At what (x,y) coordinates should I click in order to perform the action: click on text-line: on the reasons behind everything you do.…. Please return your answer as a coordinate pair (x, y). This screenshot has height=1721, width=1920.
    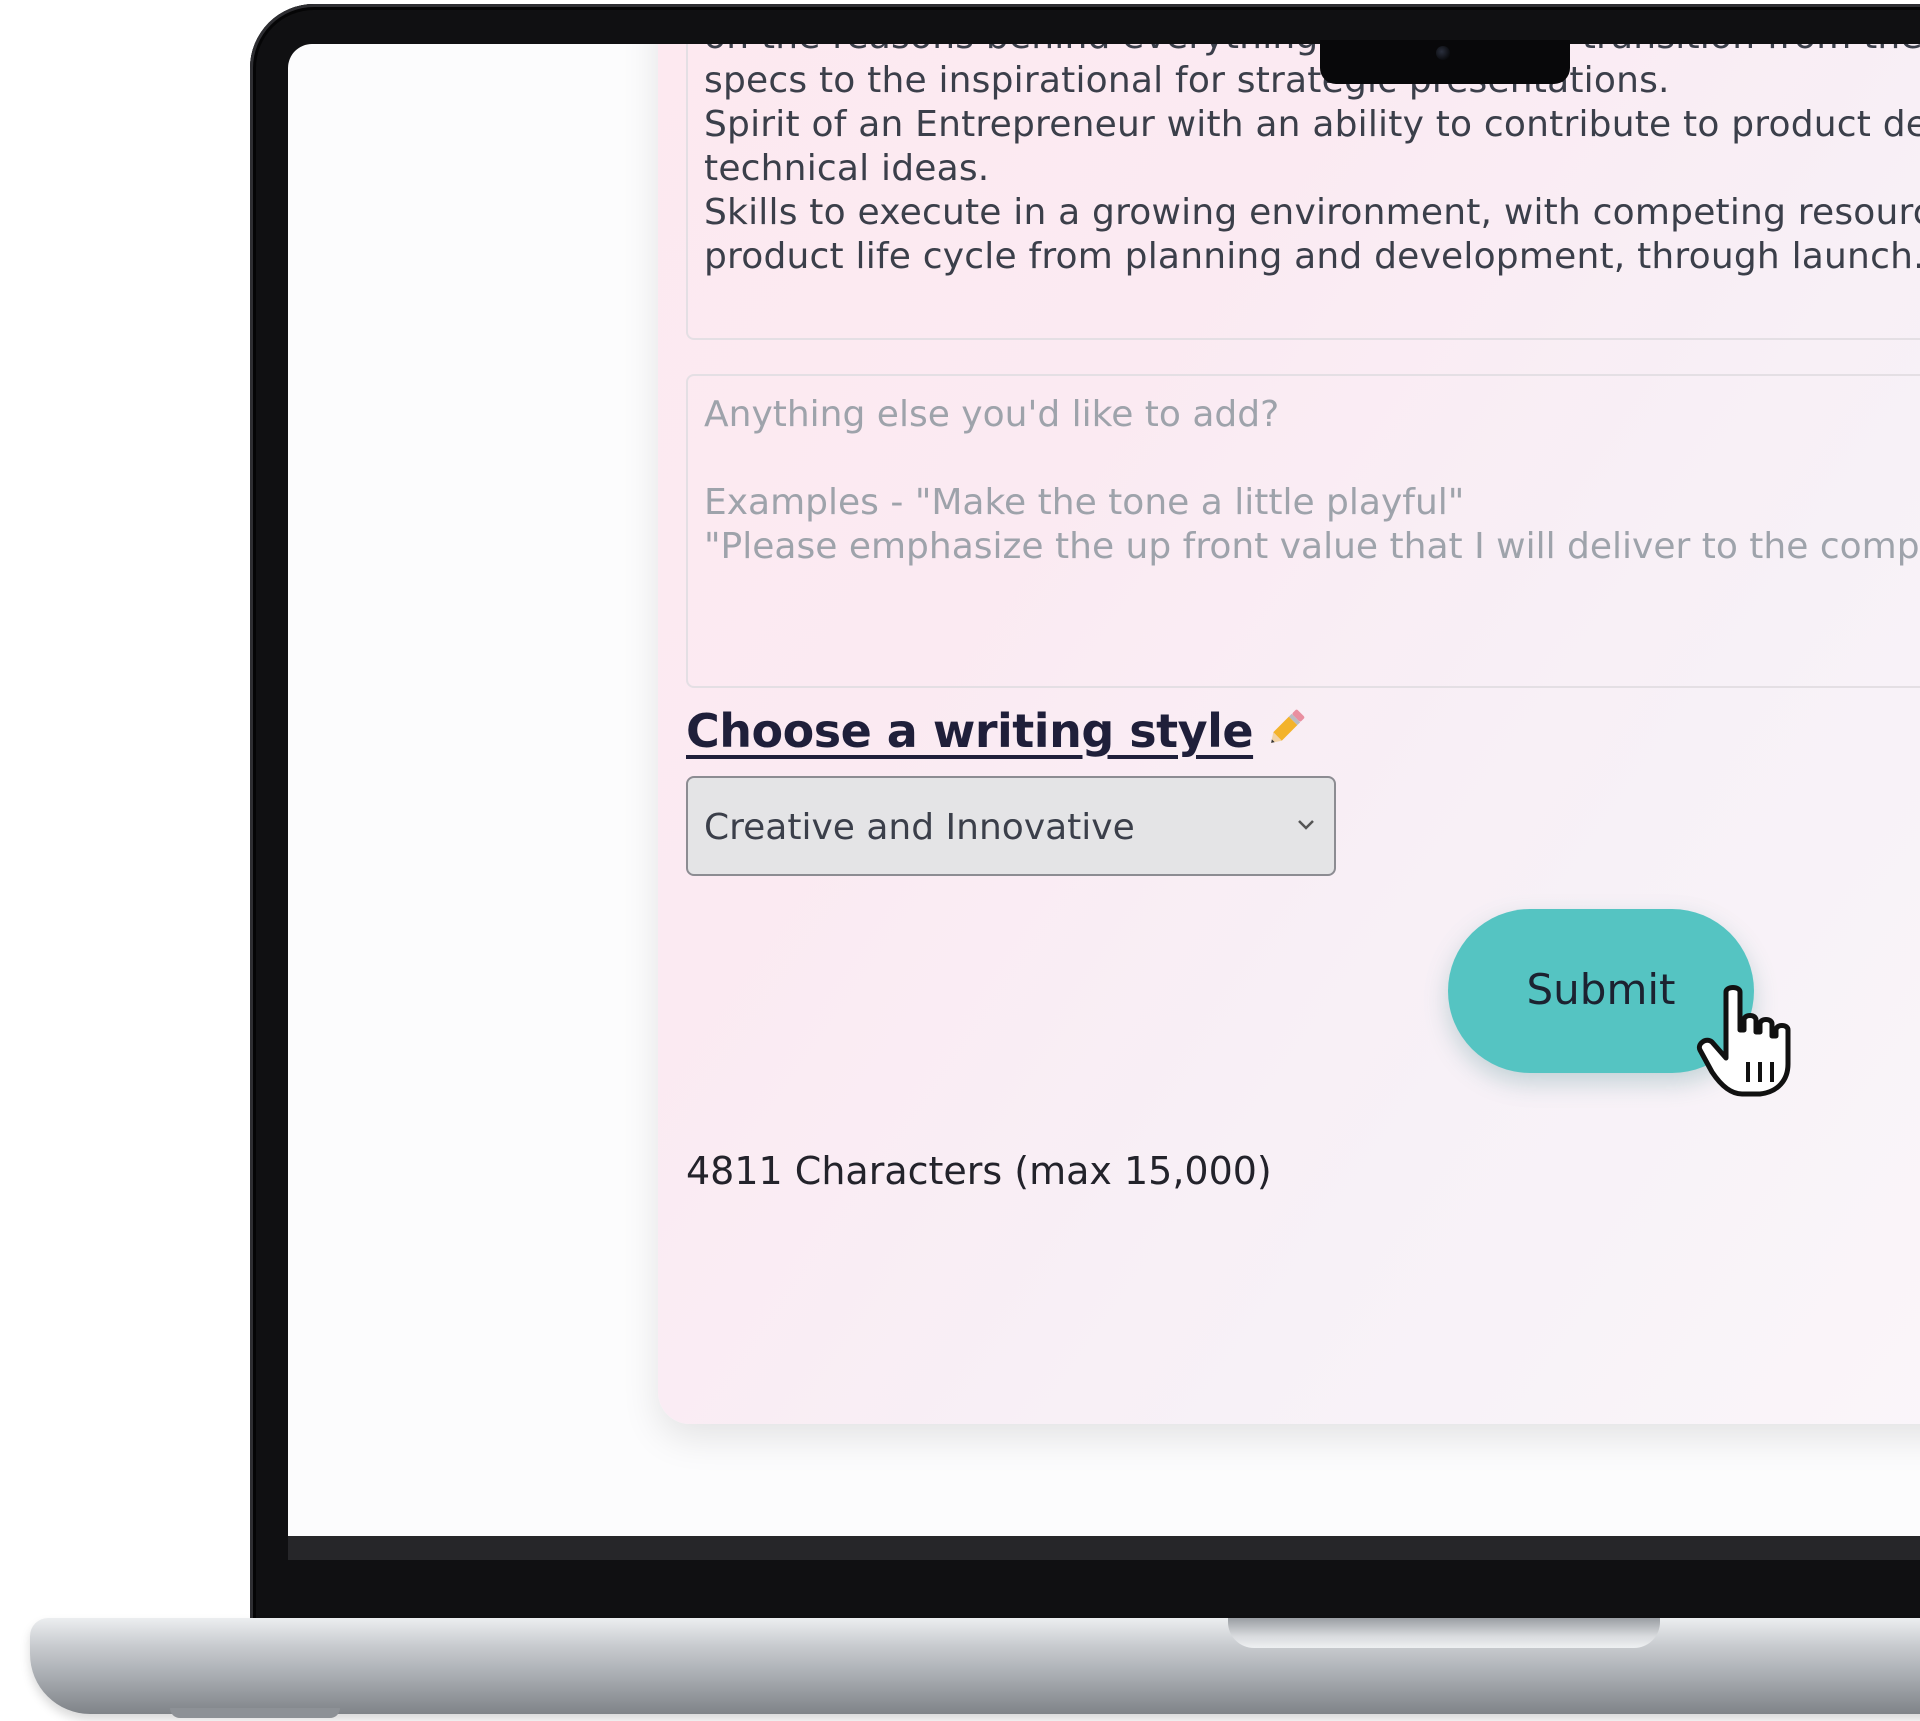
    Looking at the image, I should click on (1312, 50).